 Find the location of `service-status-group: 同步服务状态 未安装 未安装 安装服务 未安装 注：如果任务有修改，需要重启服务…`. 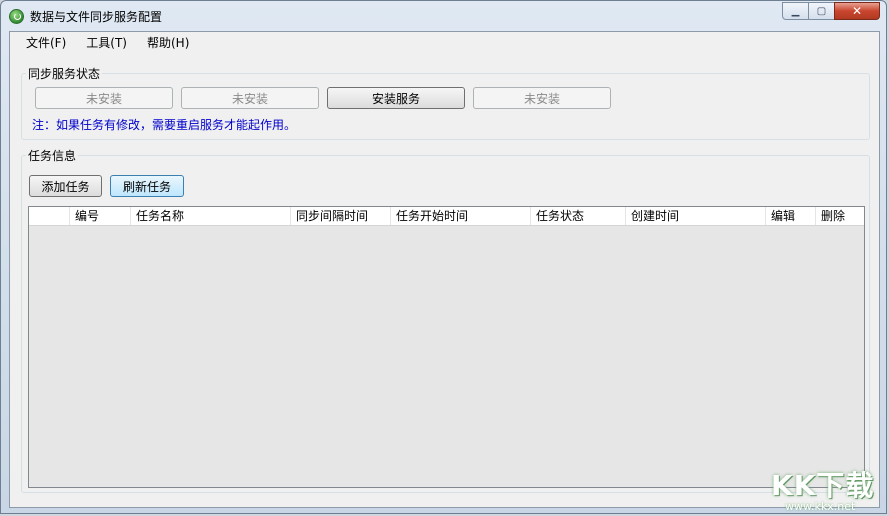

service-status-group: 同步服务状态 未安装 未安装 安装服务 未安装 注：如果任务有修改，需要重启服务… is located at coordinates (445, 102).